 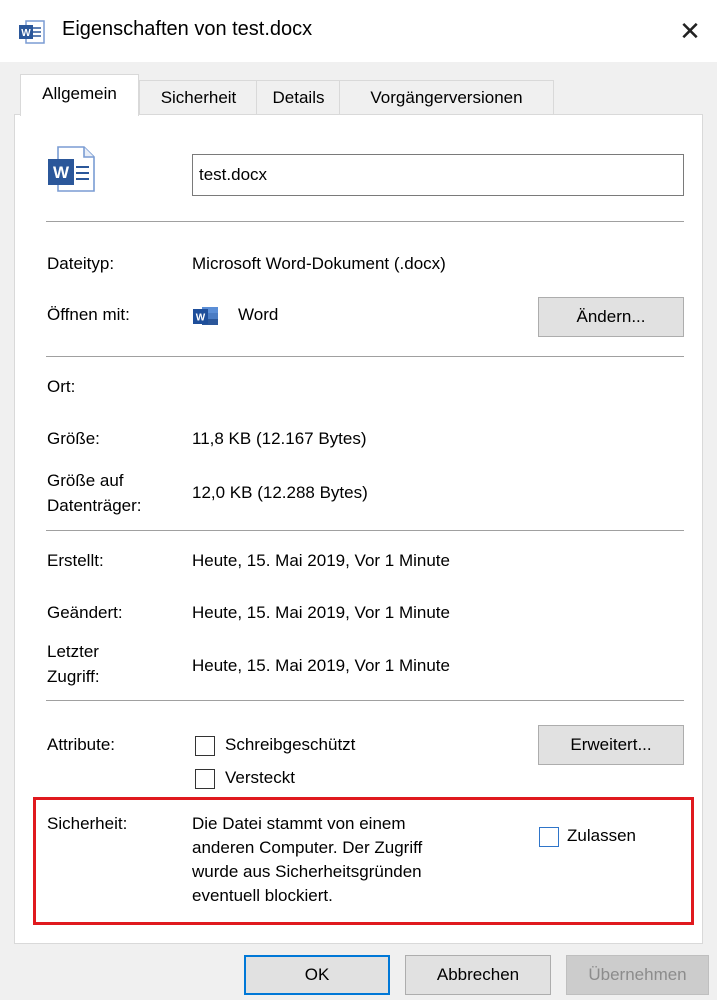 I want to click on size-label: Größe:, so click(x=73, y=438).